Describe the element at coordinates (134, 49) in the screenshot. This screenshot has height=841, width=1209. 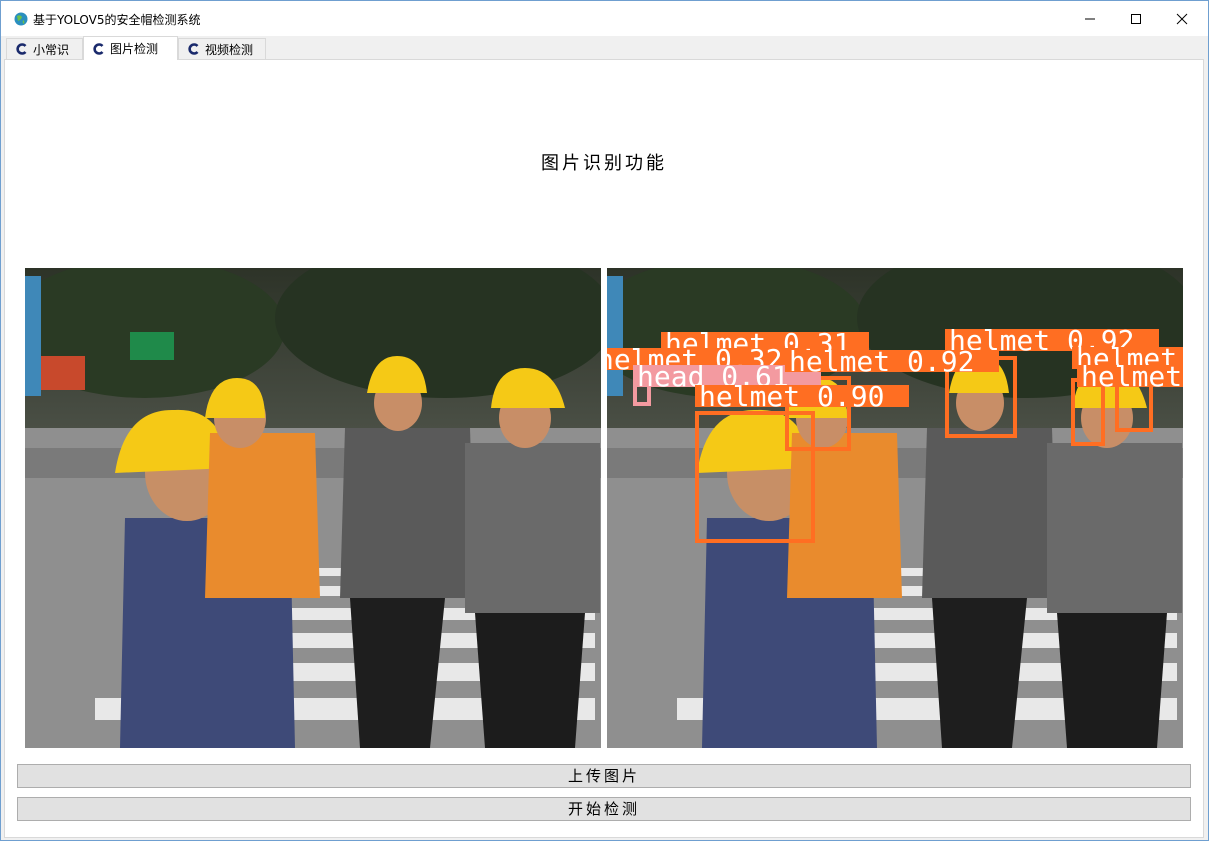
I see `tab-label: 图片检测` at that location.